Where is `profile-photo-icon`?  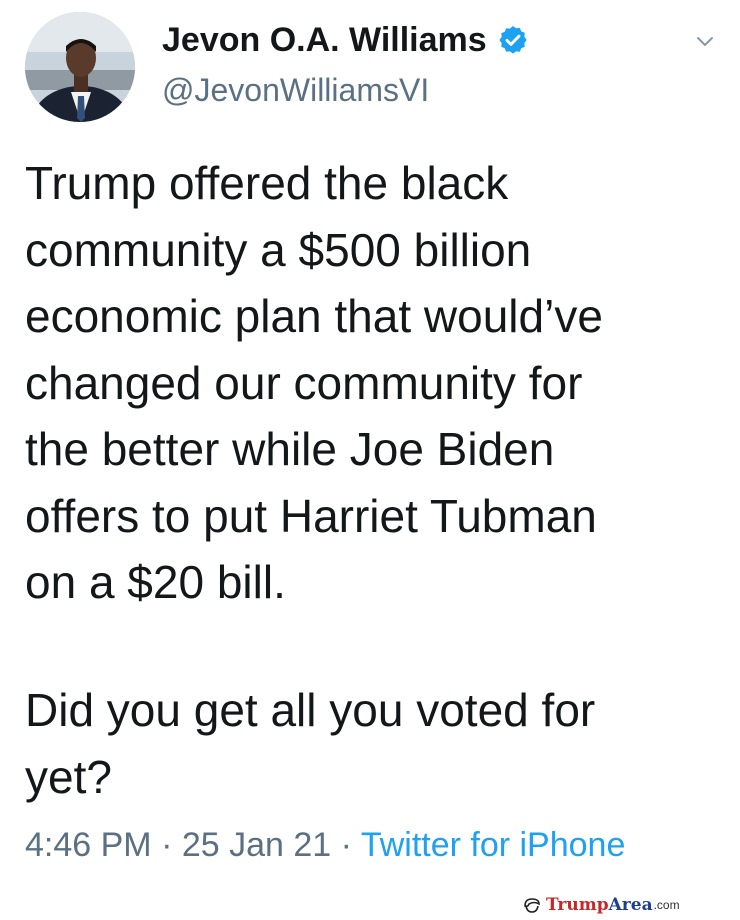 profile-photo-icon is located at coordinates (80, 67).